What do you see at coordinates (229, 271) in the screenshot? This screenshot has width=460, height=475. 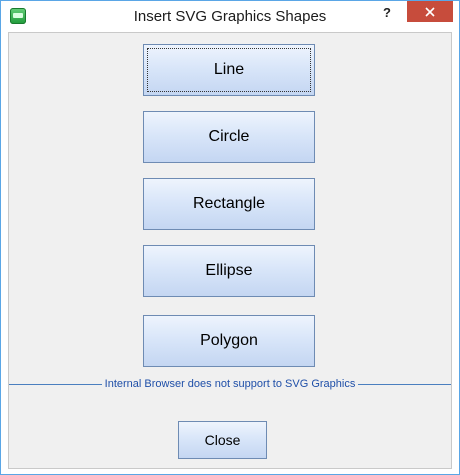 I see `ellipse-button: Ellipse` at bounding box center [229, 271].